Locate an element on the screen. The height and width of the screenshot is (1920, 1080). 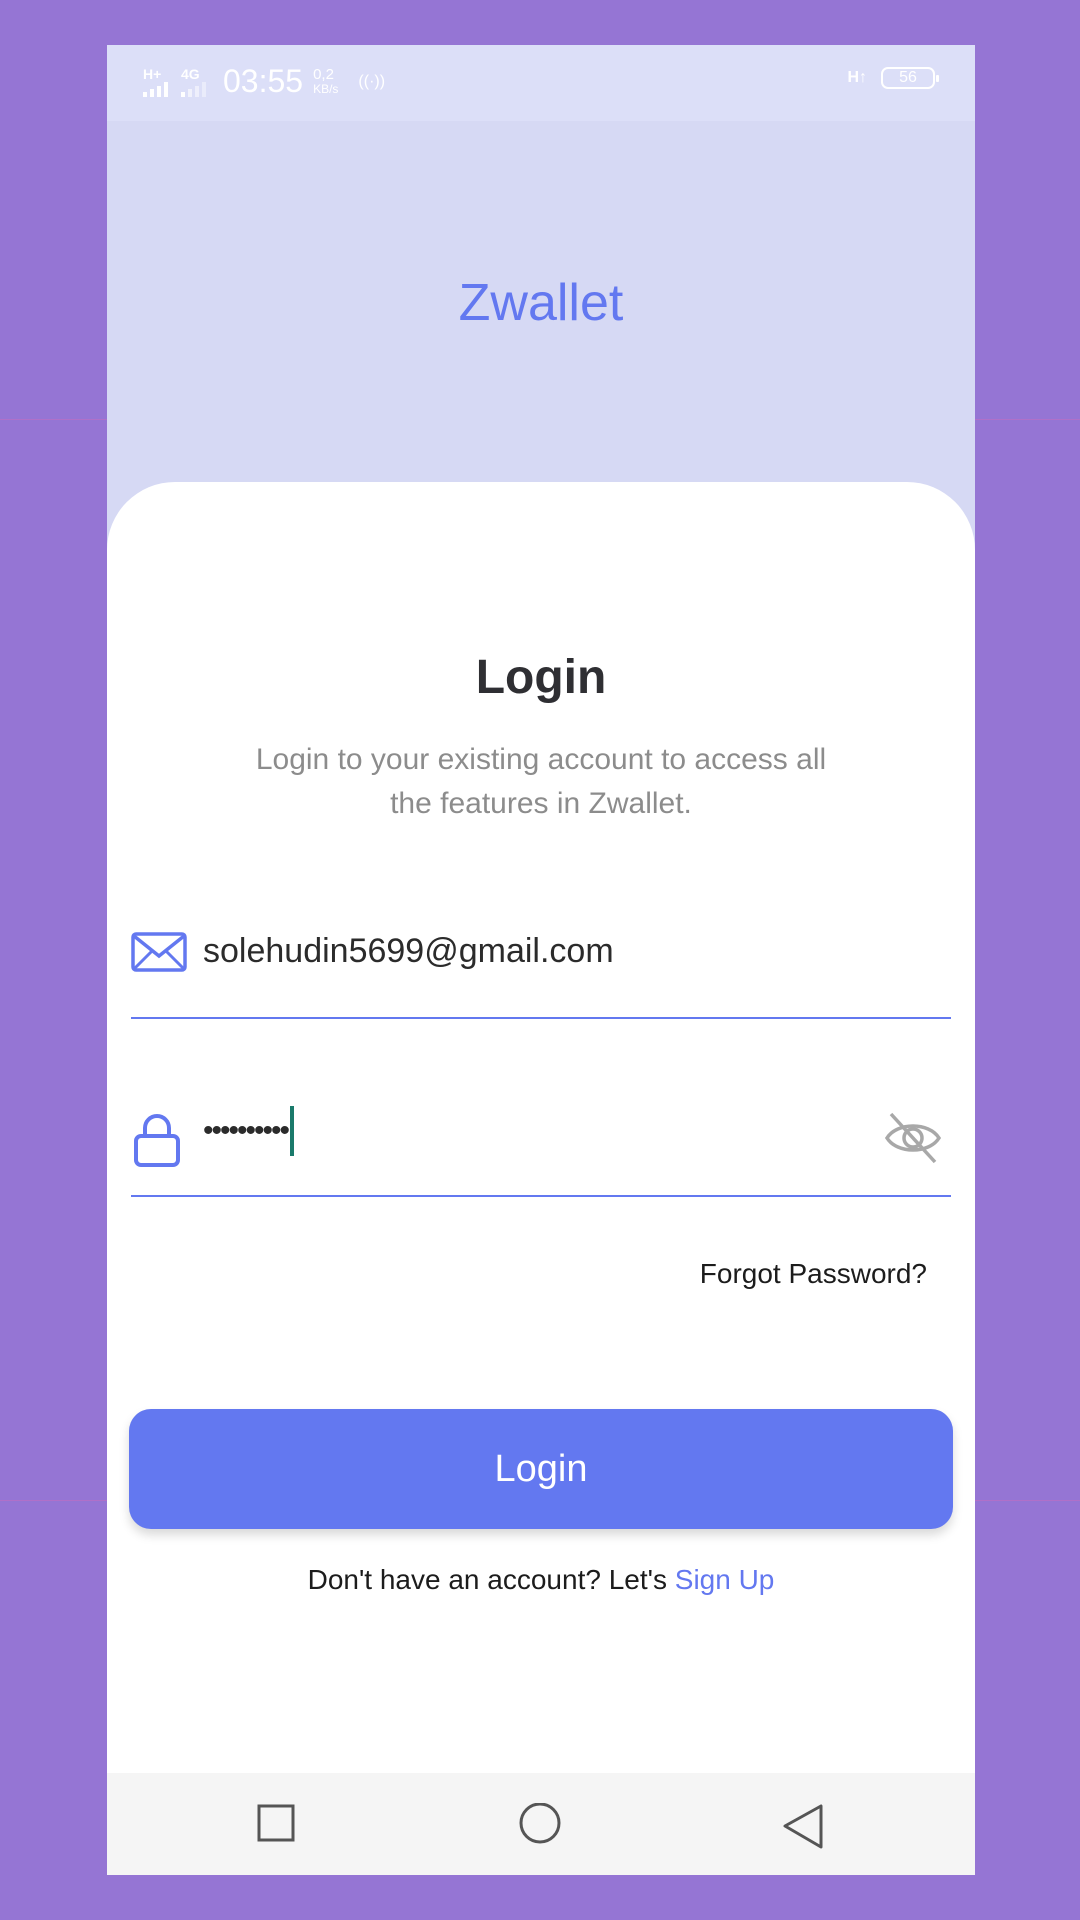
clock: 03:55 is located at coordinates (263, 81).